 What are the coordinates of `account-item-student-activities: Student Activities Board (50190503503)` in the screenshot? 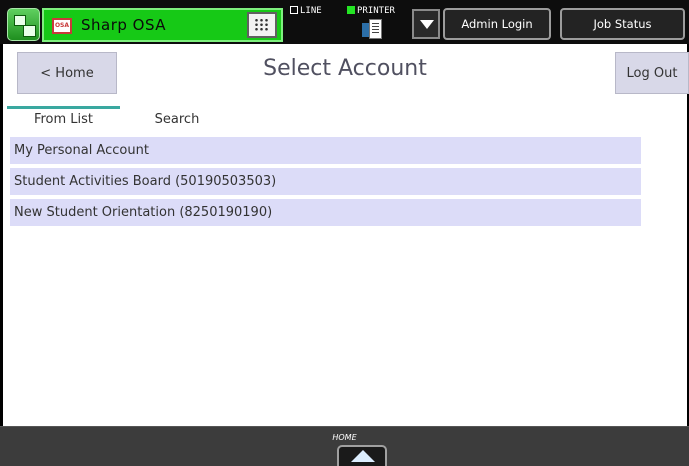 It's located at (325, 181).